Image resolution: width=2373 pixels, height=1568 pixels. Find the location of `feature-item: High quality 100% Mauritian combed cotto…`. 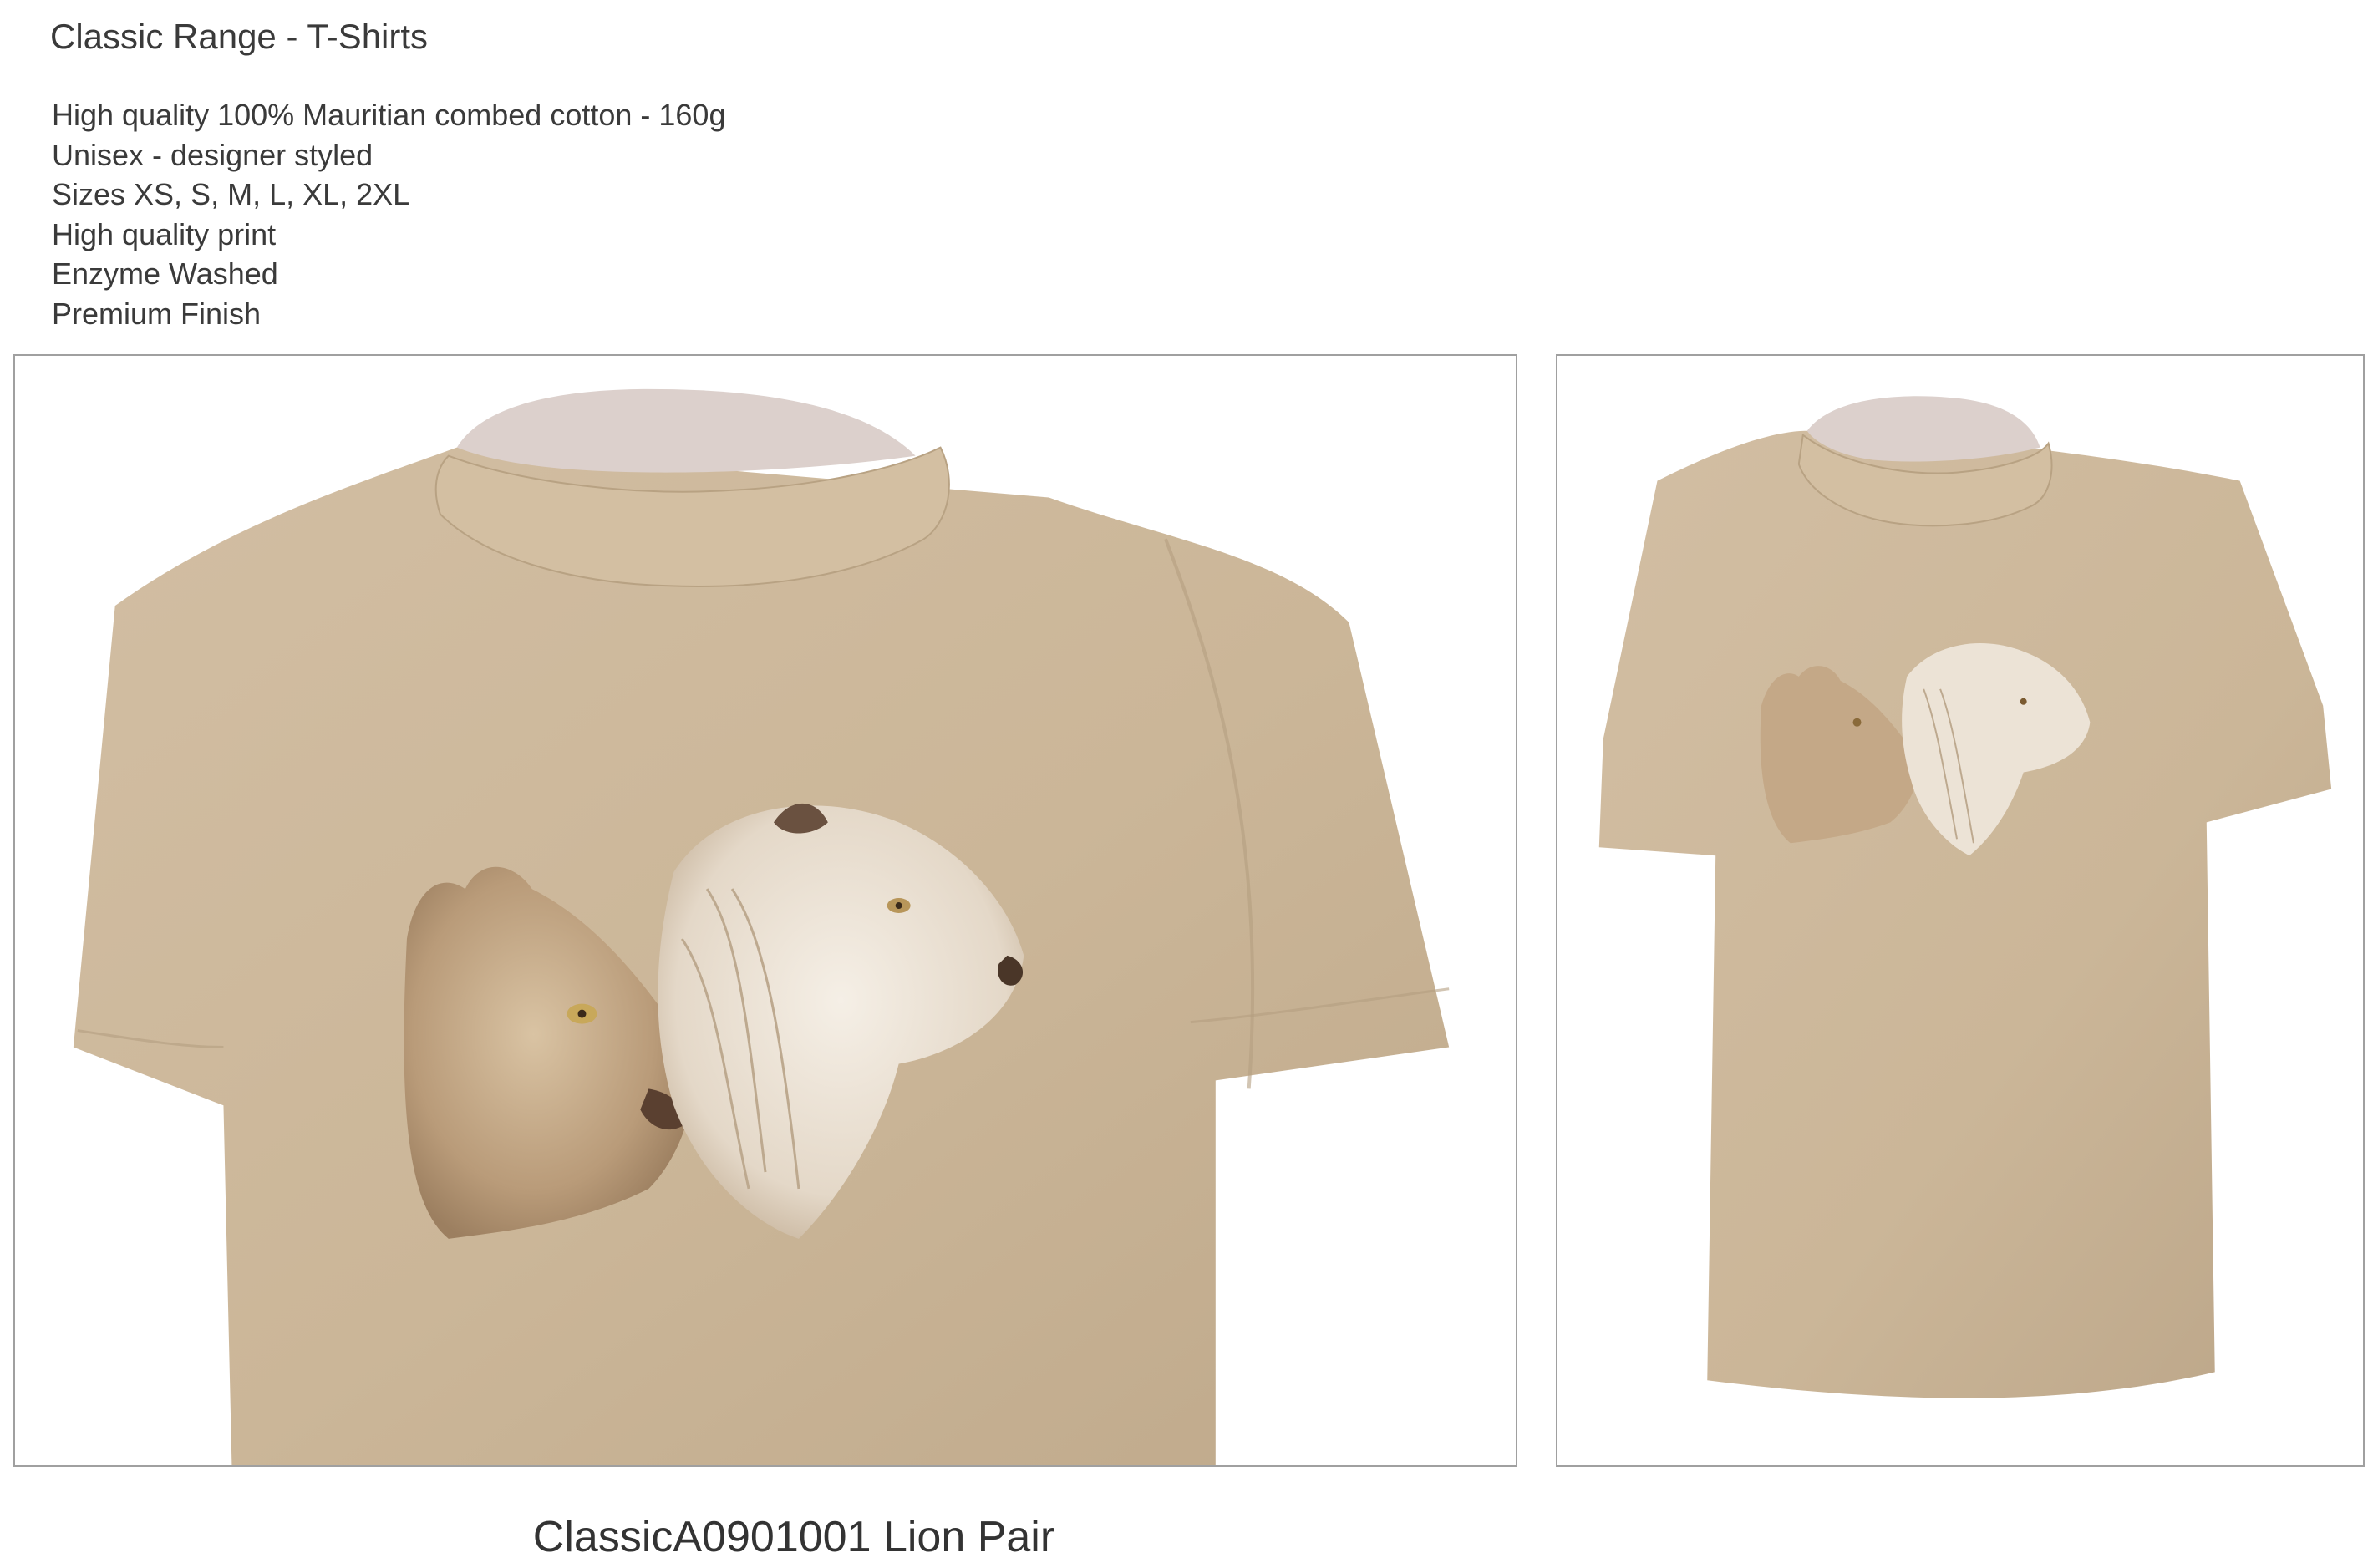

feature-item: High quality 100% Mauritian combed cotto… is located at coordinates (389, 115).